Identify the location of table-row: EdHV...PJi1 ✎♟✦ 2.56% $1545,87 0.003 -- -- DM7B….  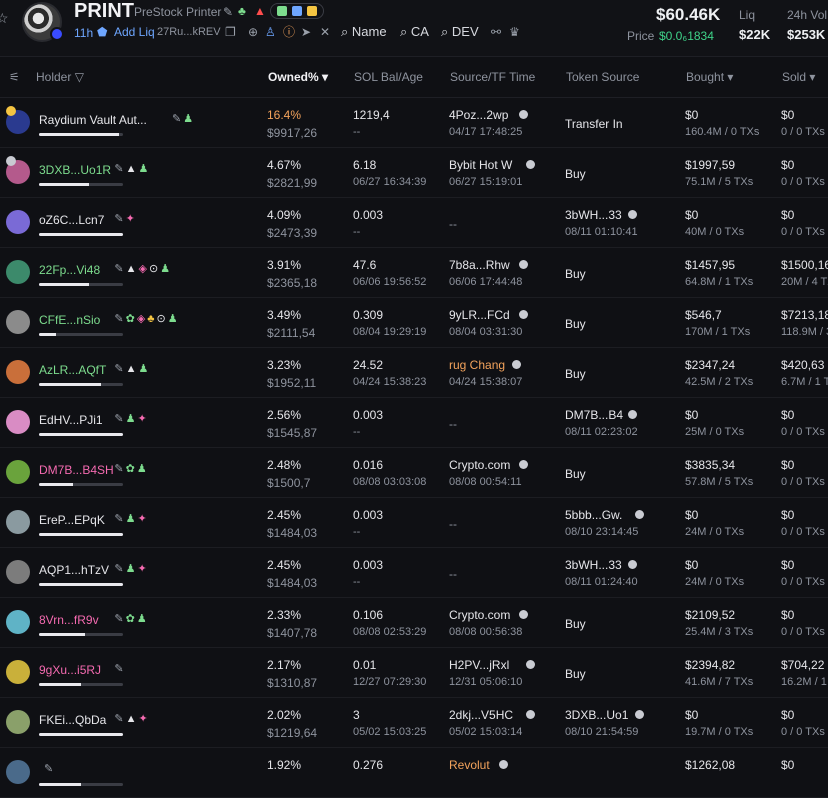
(414, 423).